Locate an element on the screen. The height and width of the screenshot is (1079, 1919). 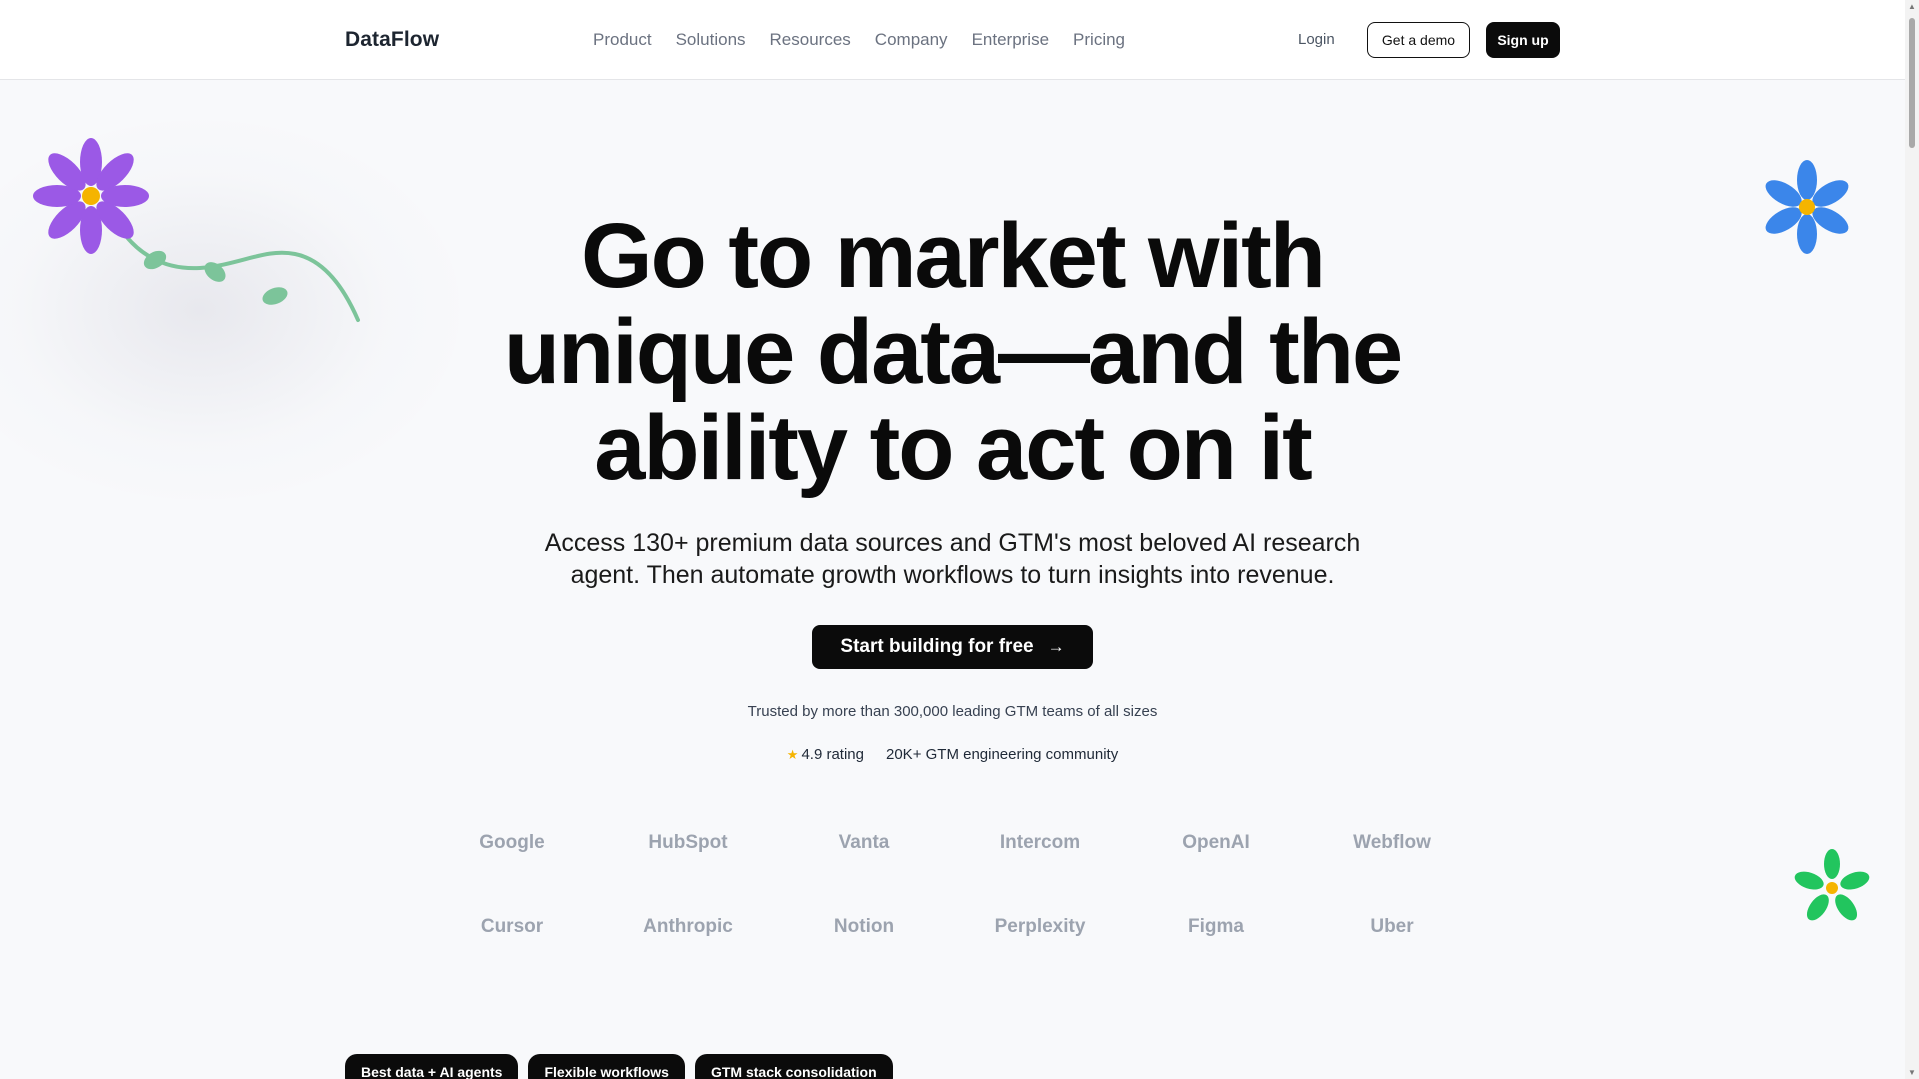
nav-item-product: Product is located at coordinates (622, 40).